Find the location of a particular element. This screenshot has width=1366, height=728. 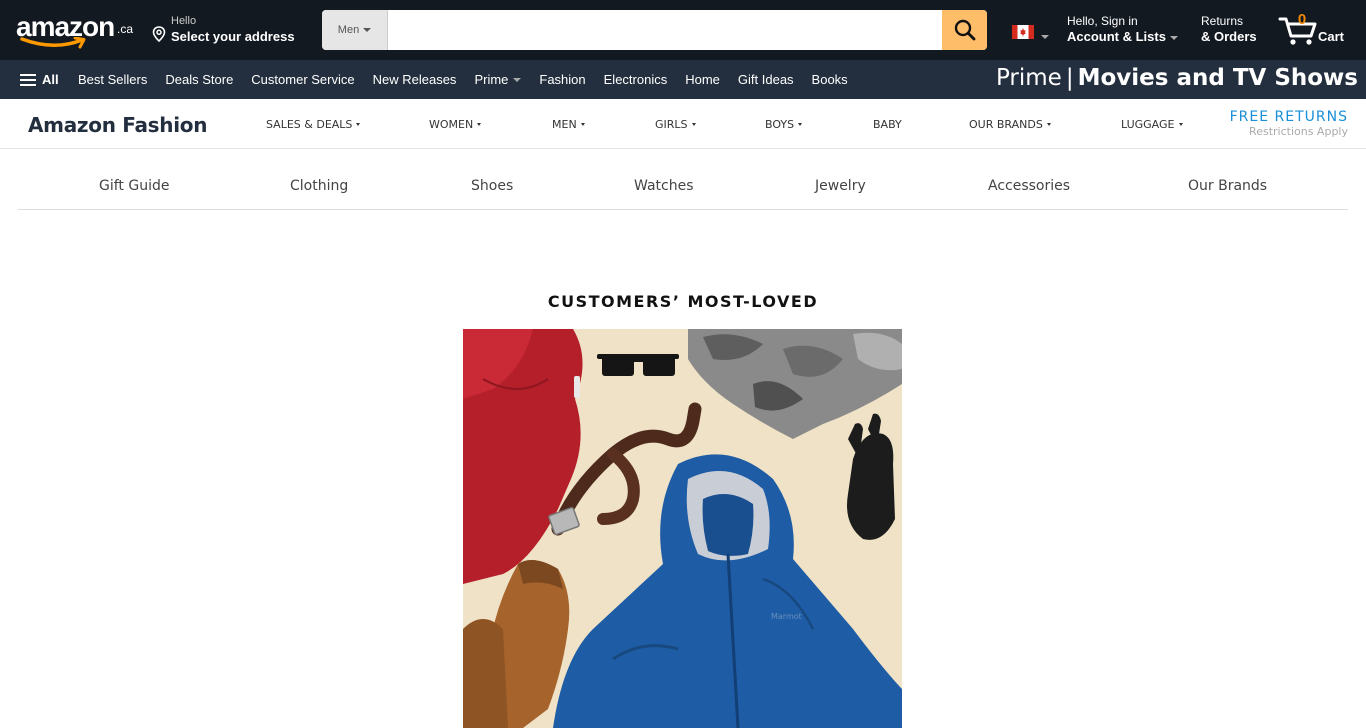

jacket-brand-label: Marmot is located at coordinates (786, 616).